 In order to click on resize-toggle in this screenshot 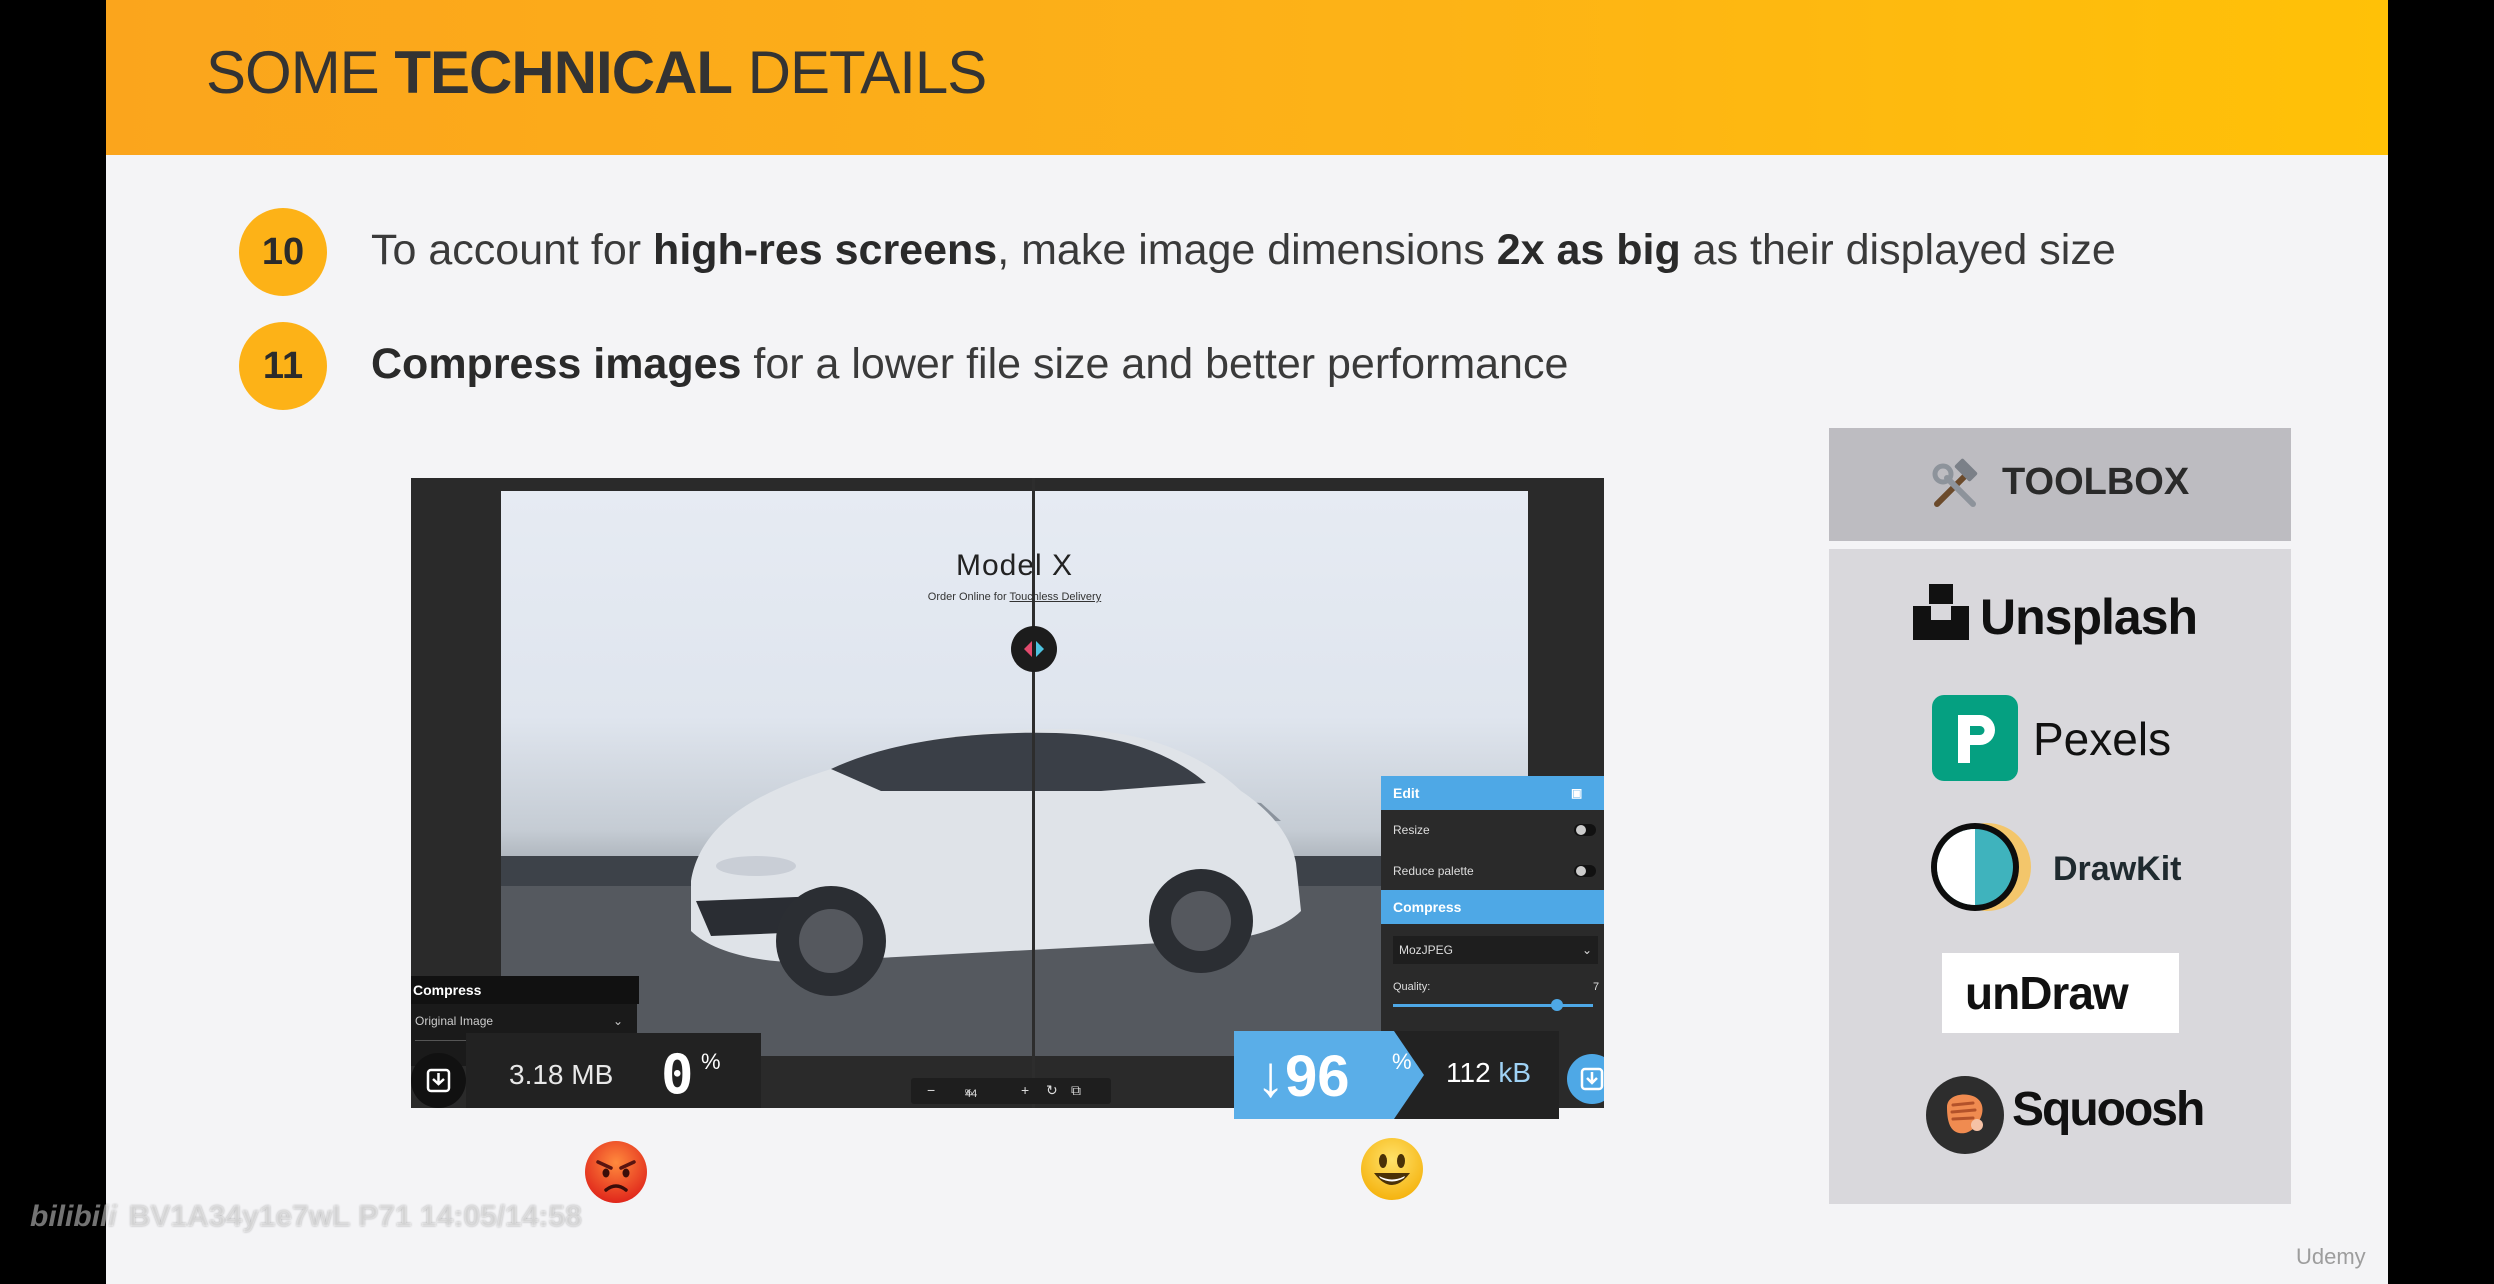, I will do `click(1585, 830)`.